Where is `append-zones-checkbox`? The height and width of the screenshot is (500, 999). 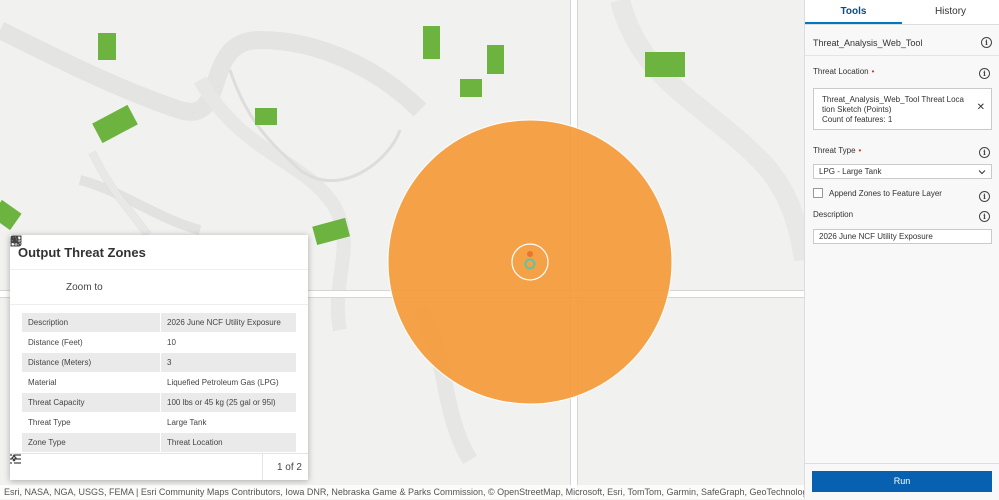 append-zones-checkbox is located at coordinates (818, 193).